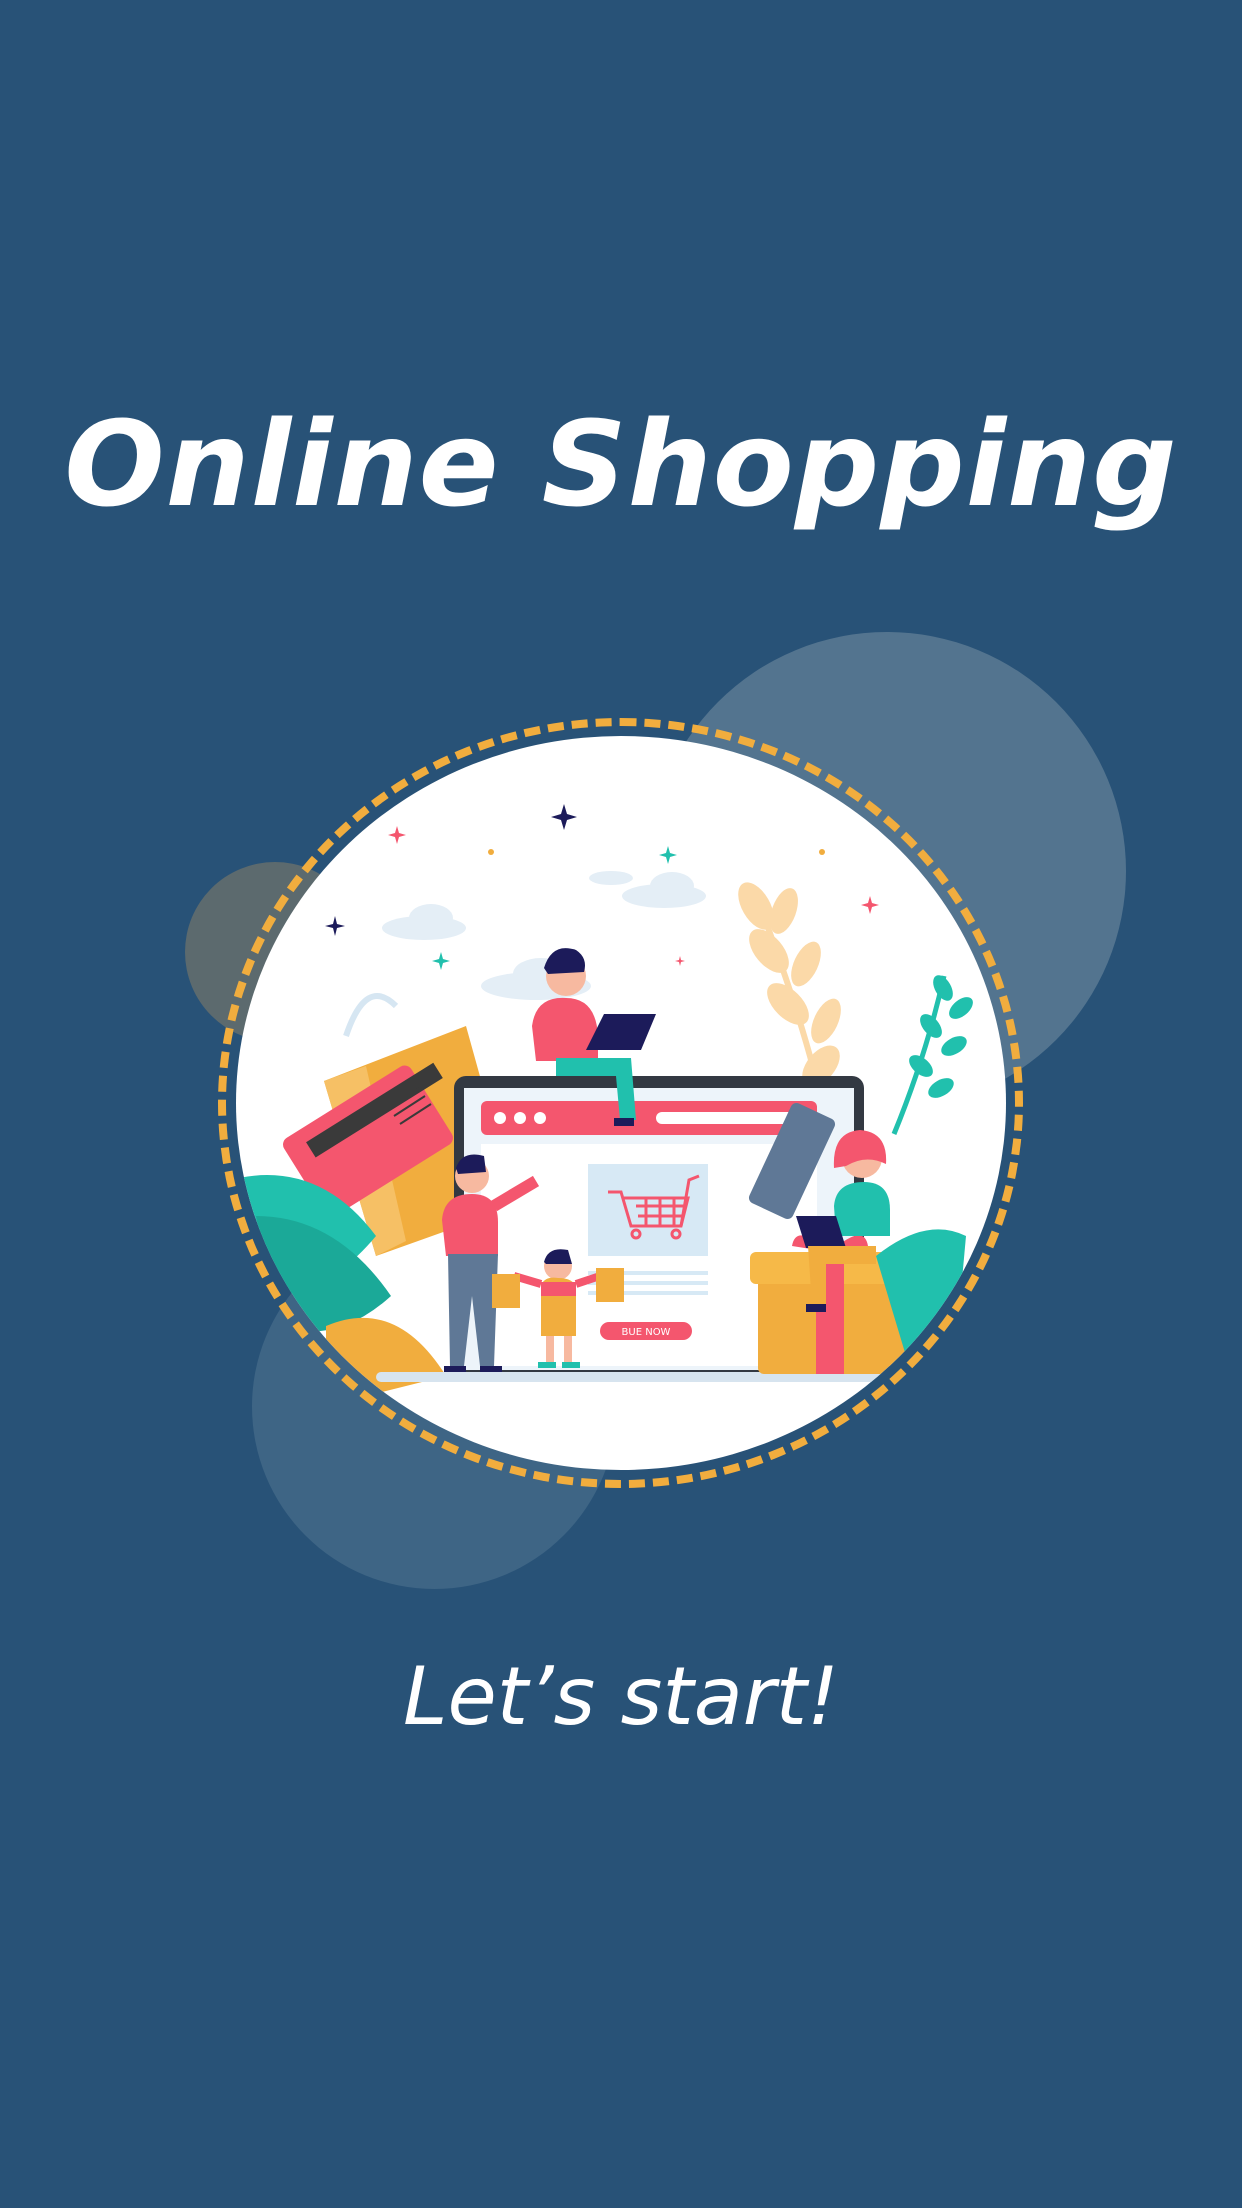 This screenshot has width=1242, height=2208. What do you see at coordinates (646, 1332) in the screenshot?
I see `buy-now-label: BUE NOW` at bounding box center [646, 1332].